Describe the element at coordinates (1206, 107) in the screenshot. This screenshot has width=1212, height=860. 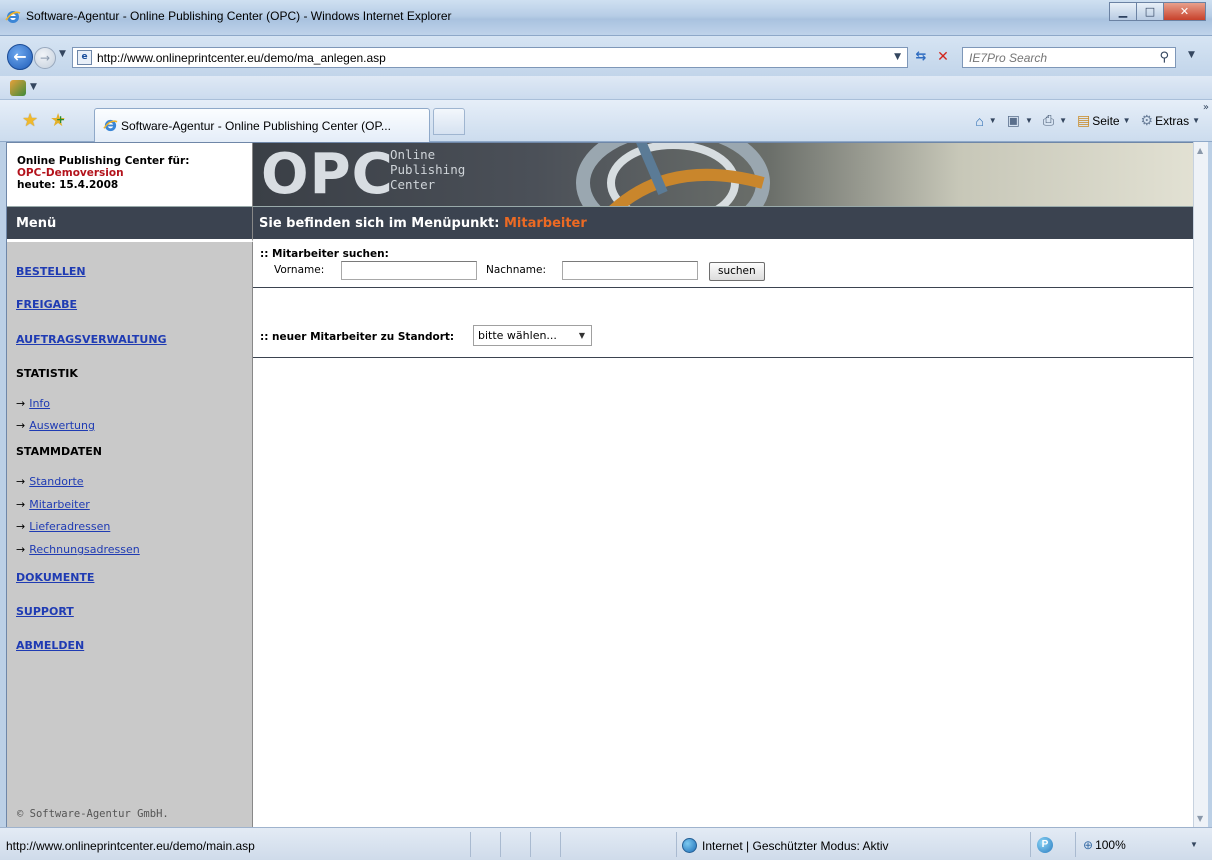
I see `more-commands-icon: »` at that location.